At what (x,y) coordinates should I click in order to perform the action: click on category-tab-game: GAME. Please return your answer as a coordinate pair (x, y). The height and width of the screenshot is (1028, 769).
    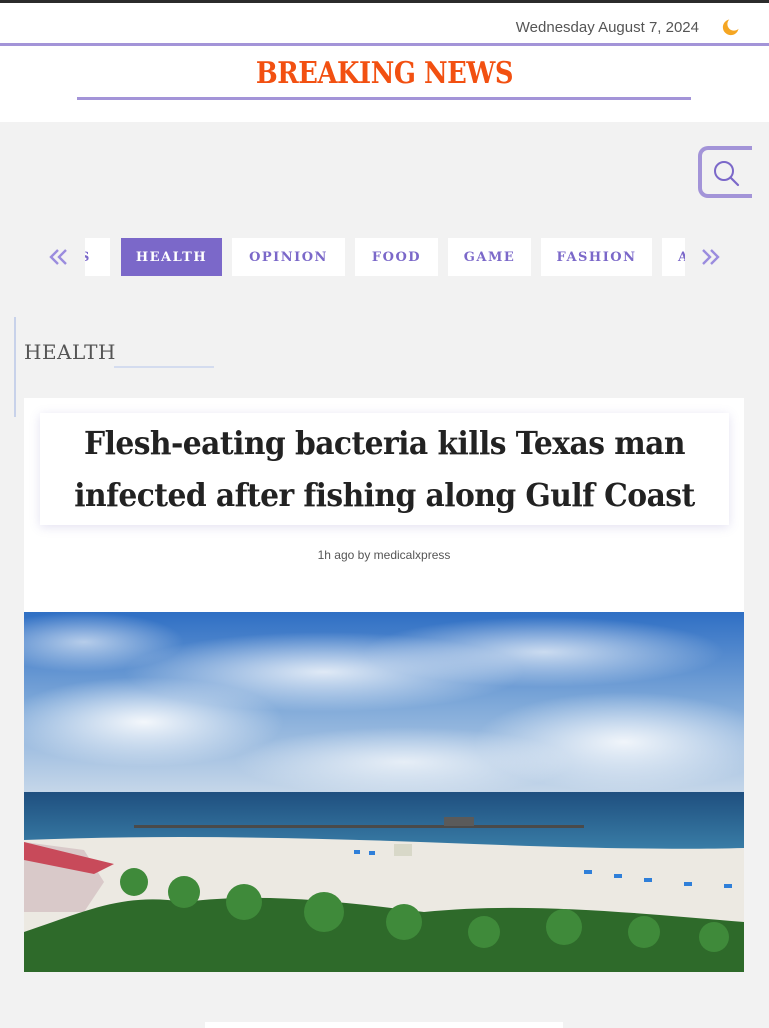
    Looking at the image, I should click on (489, 257).